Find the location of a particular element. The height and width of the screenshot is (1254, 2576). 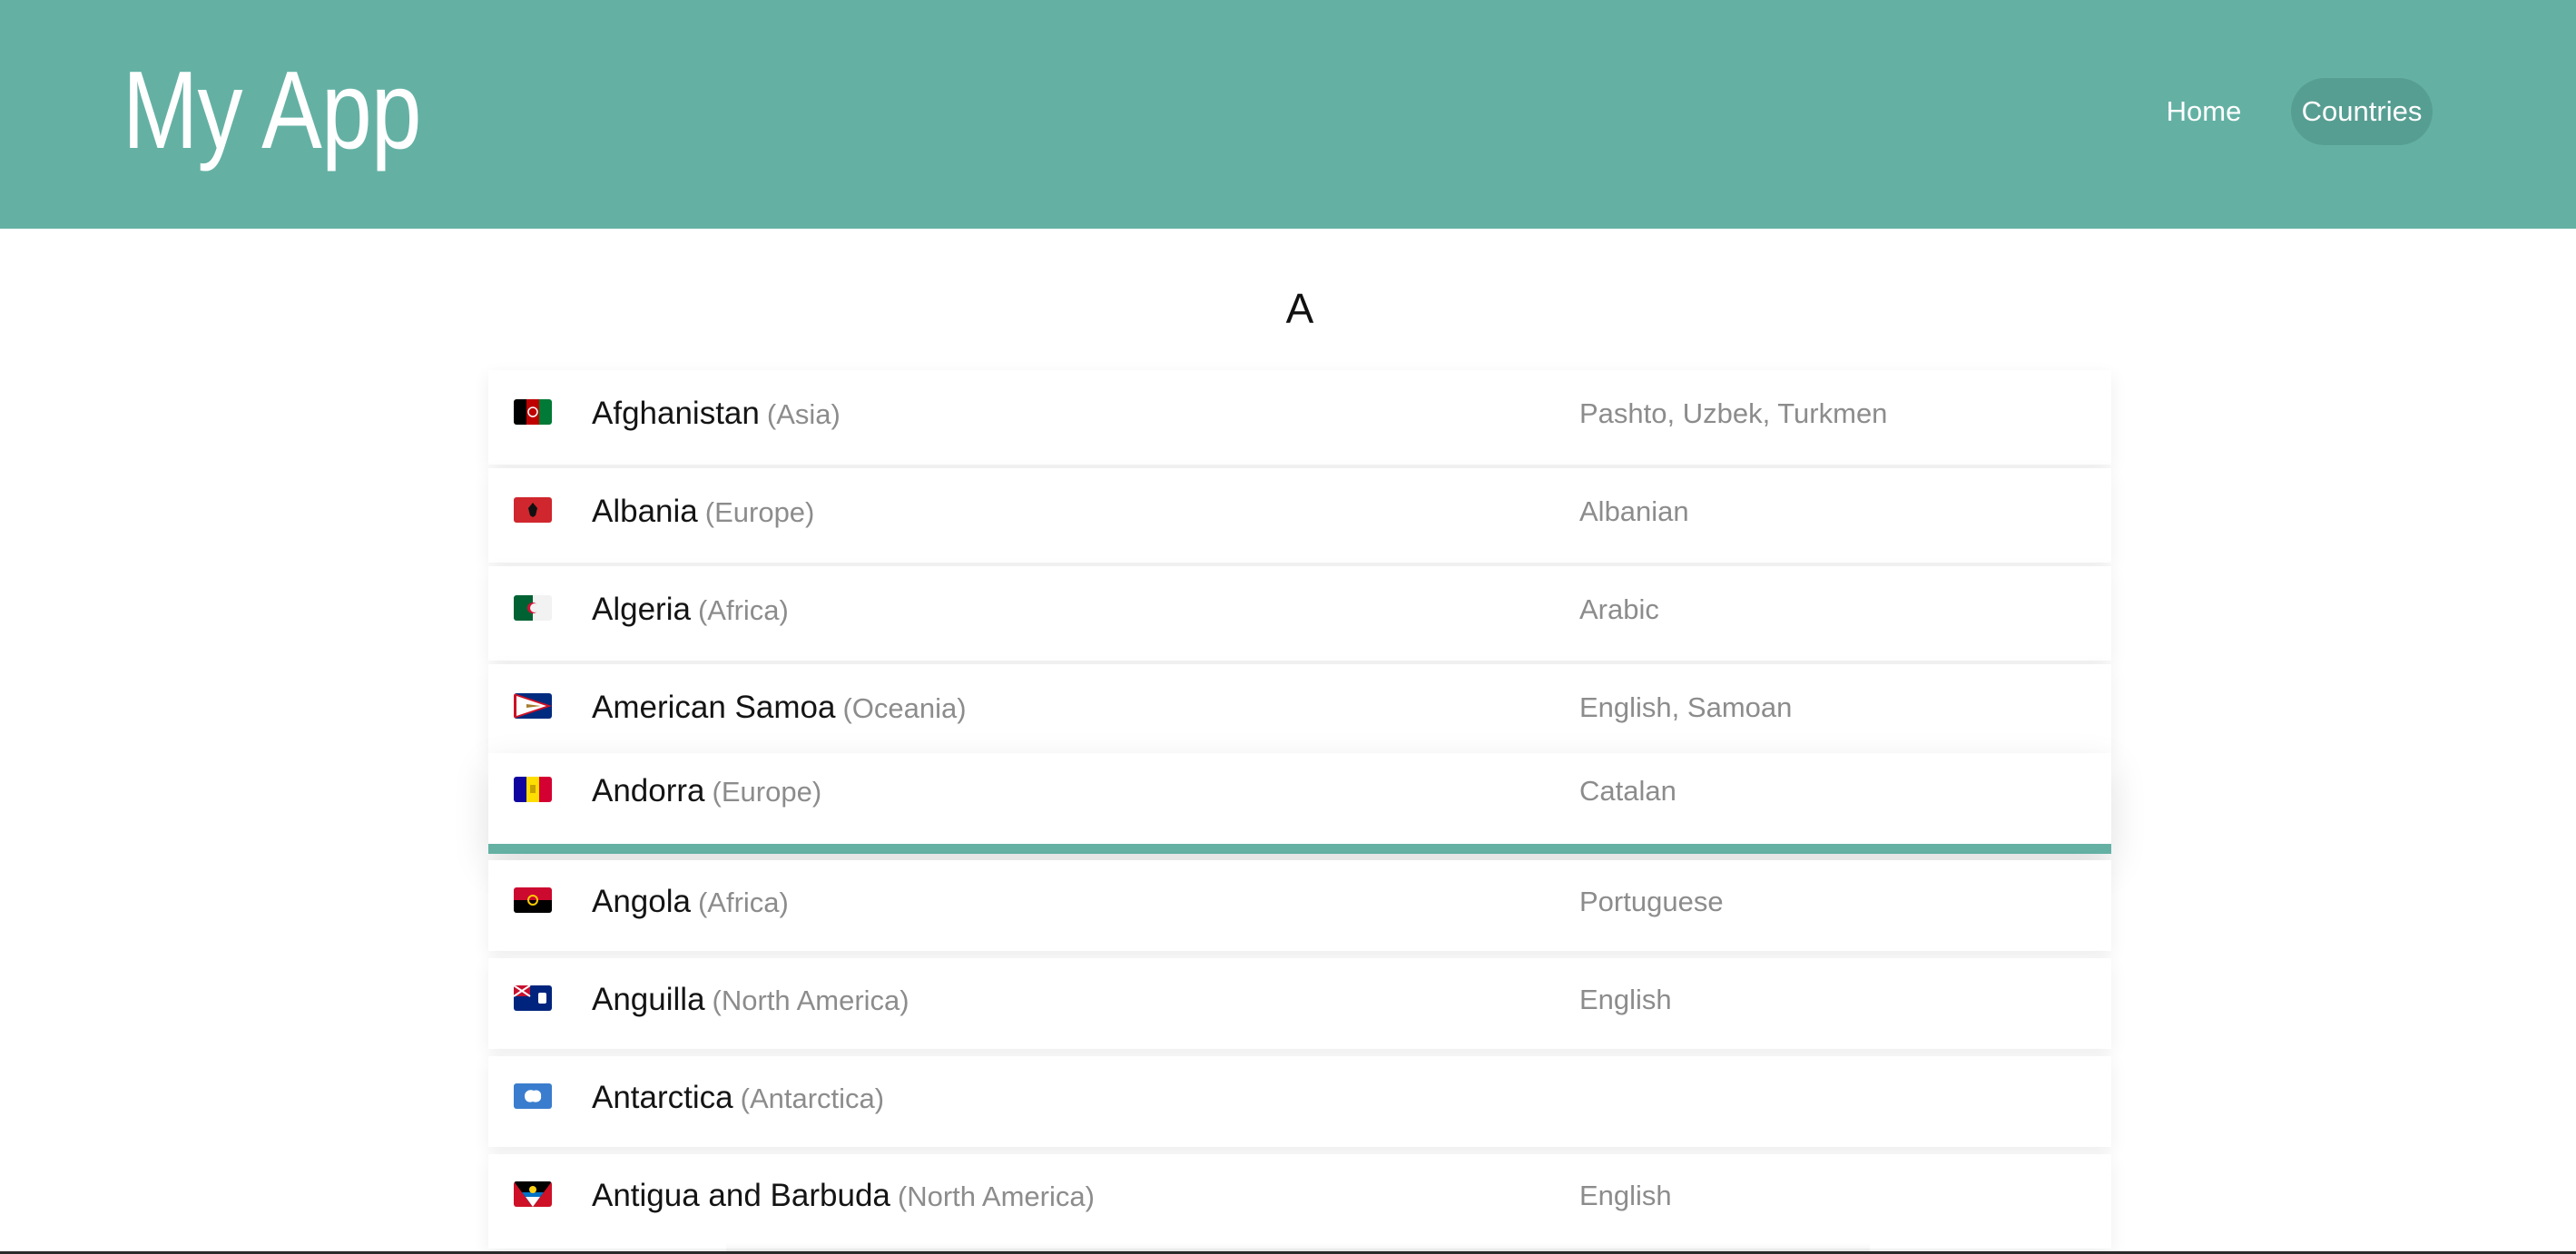

flag-antarctica-icon is located at coordinates (533, 1096).